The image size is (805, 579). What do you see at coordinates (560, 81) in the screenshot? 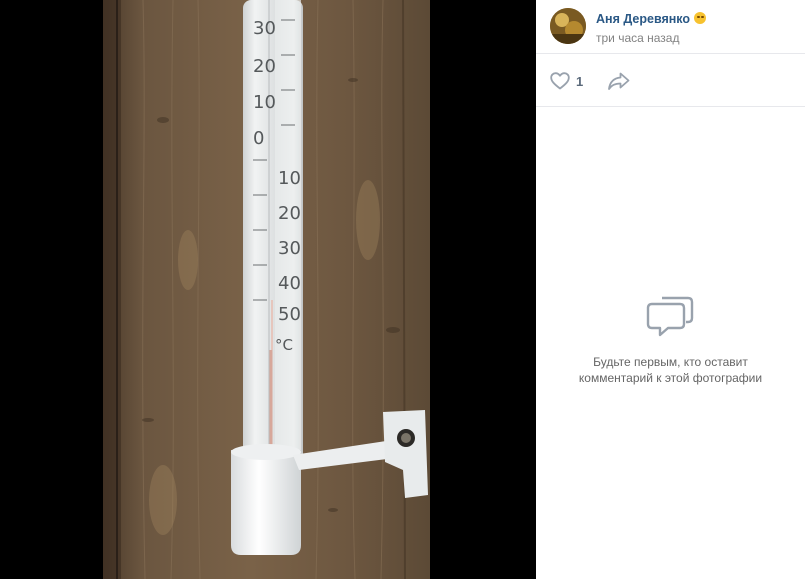
I see `heart-icon` at bounding box center [560, 81].